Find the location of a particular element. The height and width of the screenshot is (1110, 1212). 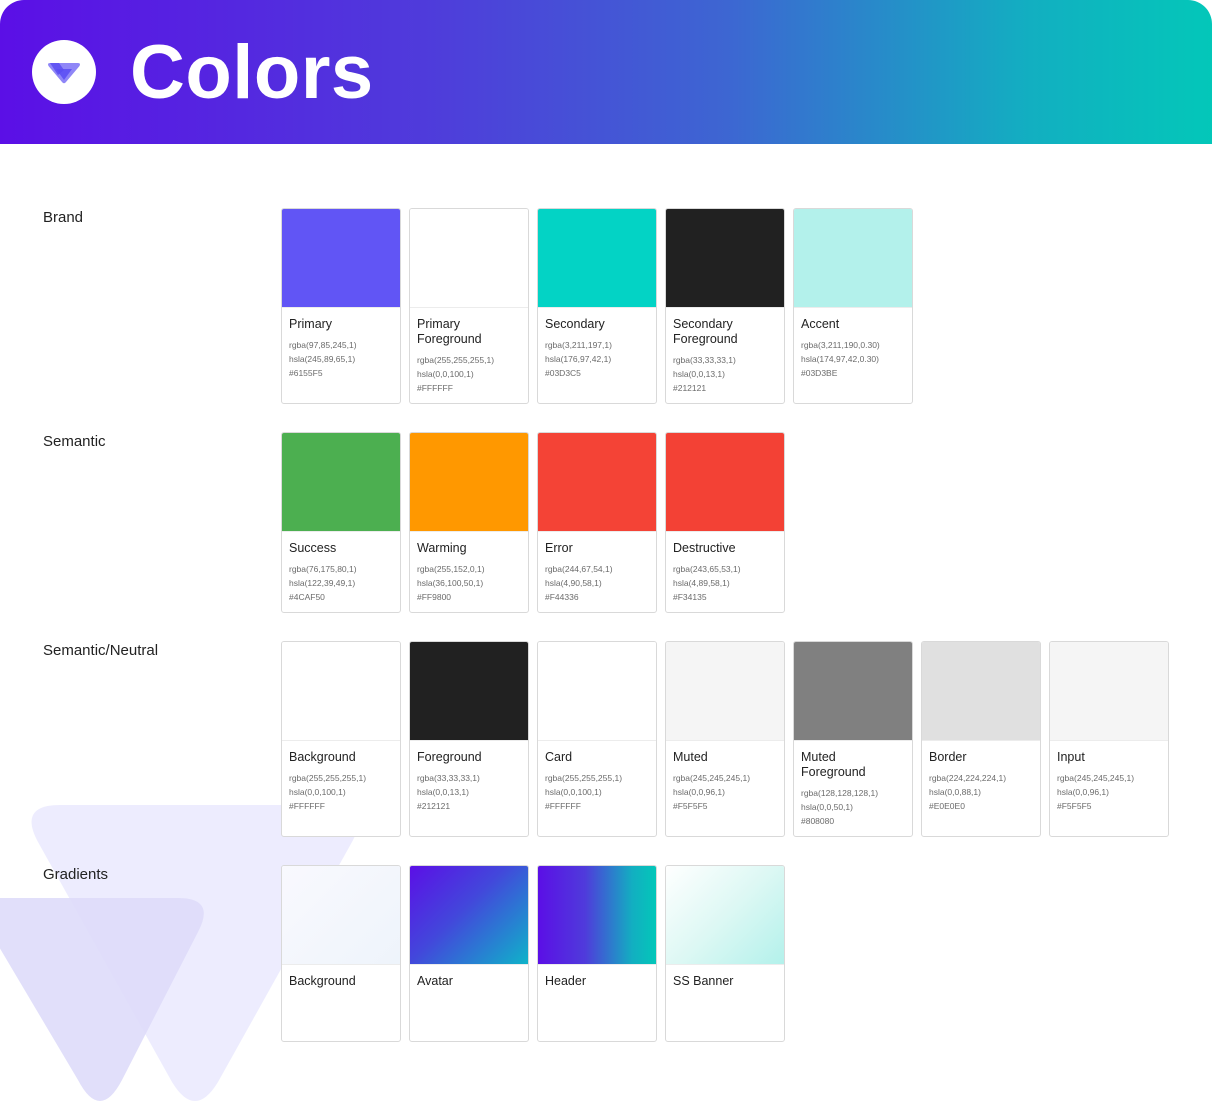

color-hsla: hsla(0,0,88,1) is located at coordinates (955, 792).